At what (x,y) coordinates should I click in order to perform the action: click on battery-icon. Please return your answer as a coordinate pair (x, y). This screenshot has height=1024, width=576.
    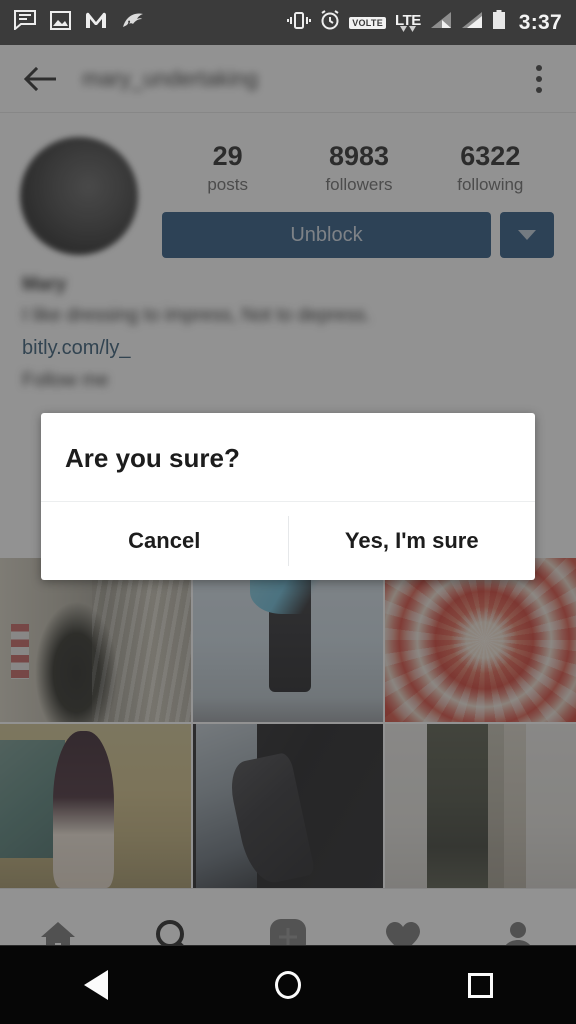
    Looking at the image, I should click on (499, 22).